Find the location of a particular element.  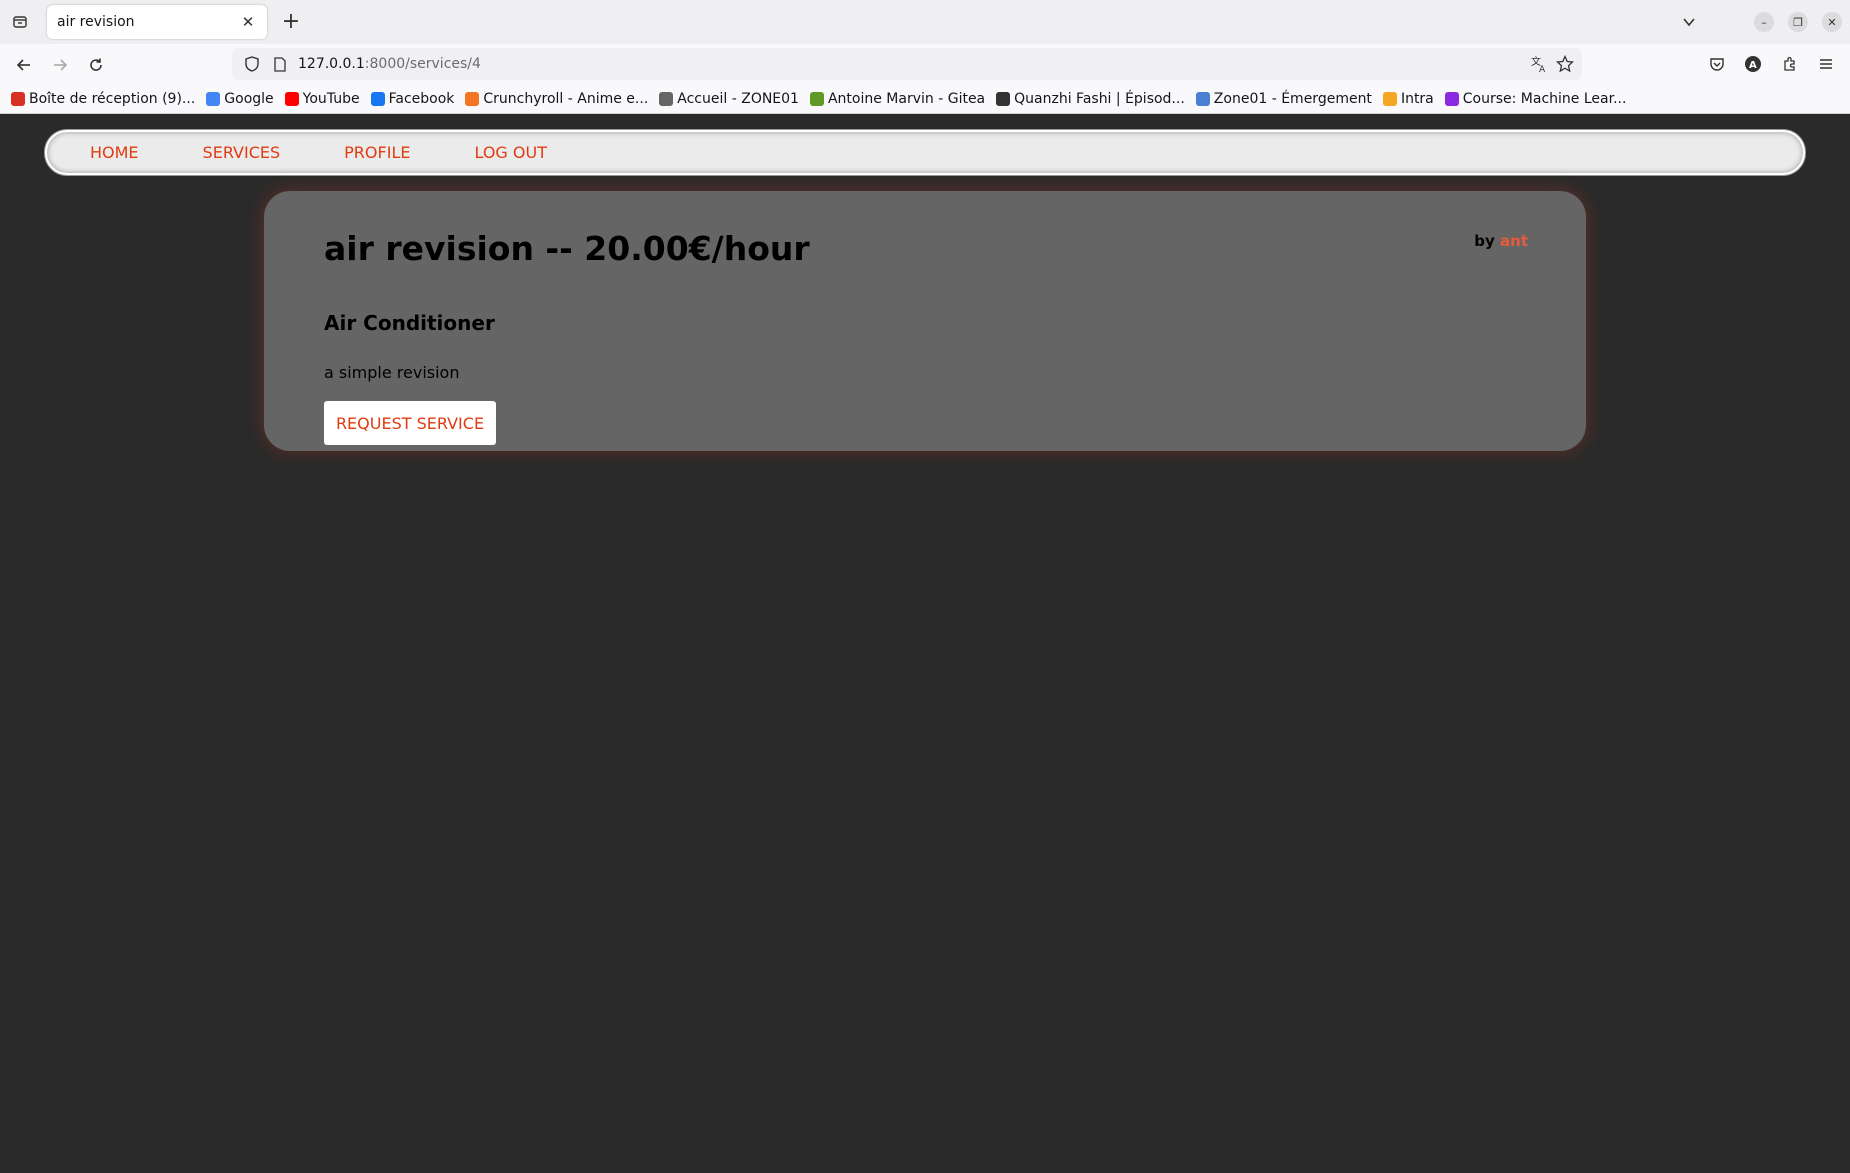

close-window-icon: ✕ is located at coordinates (1832, 22).